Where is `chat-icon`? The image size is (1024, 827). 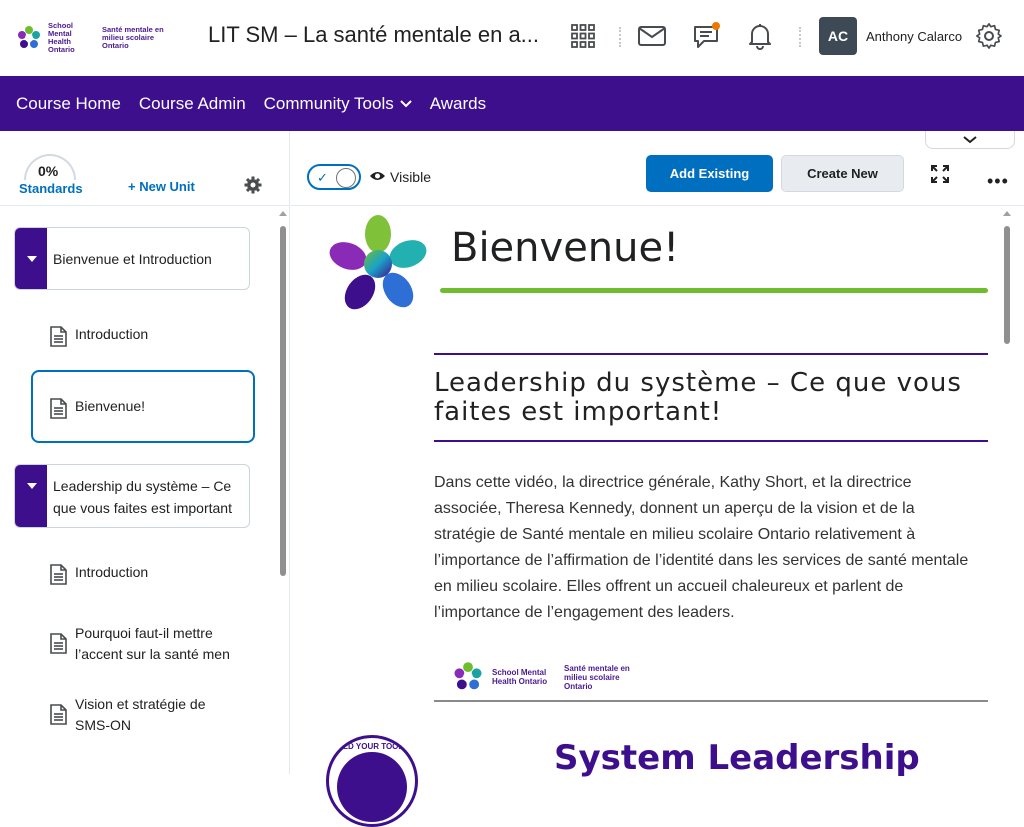
chat-icon is located at coordinates (706, 36).